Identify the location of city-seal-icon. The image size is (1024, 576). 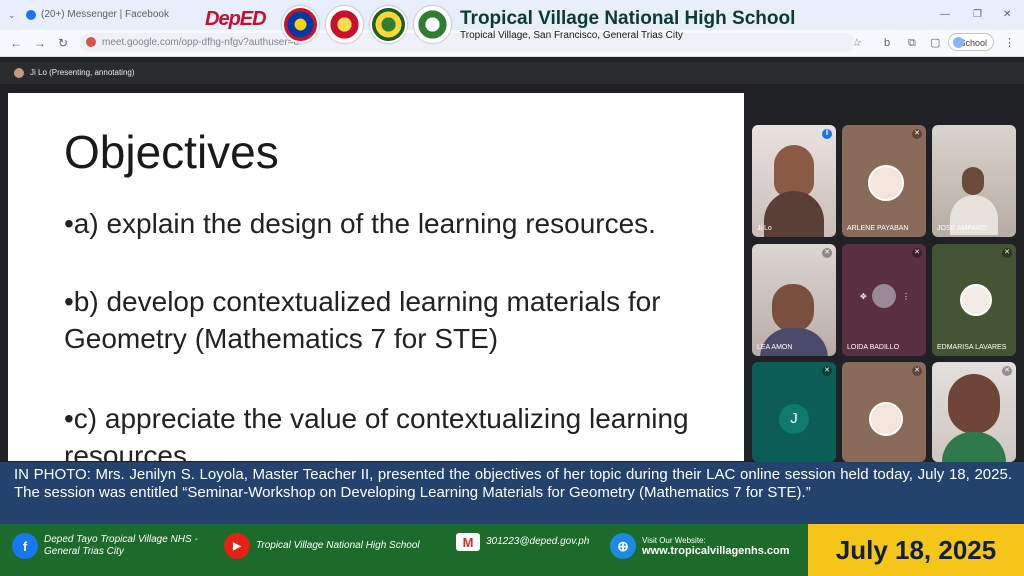
(344, 24).